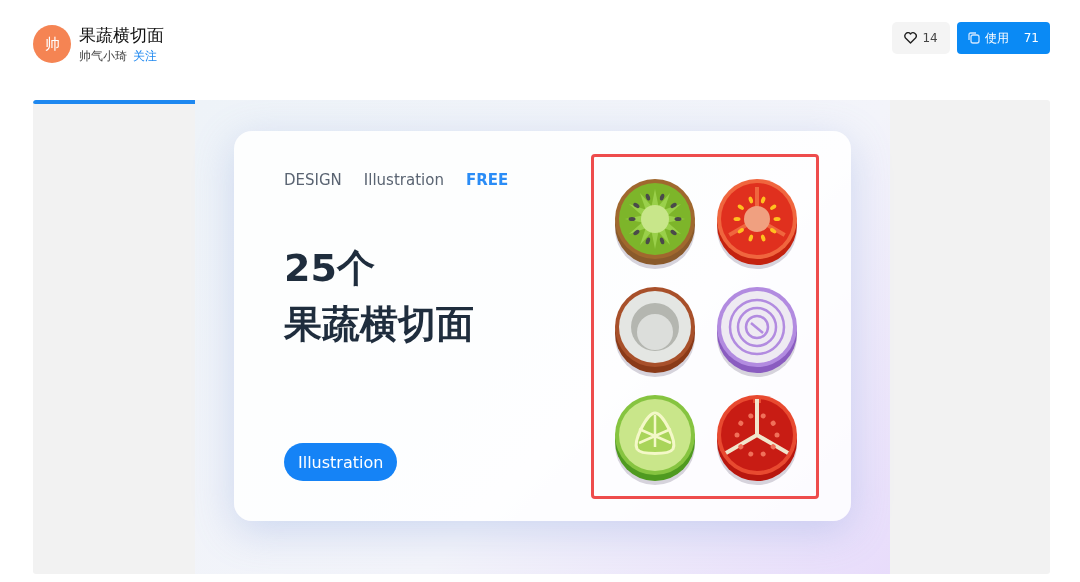  Describe the element at coordinates (1003, 38) in the screenshot. I see `use-button: 使用 71` at that location.